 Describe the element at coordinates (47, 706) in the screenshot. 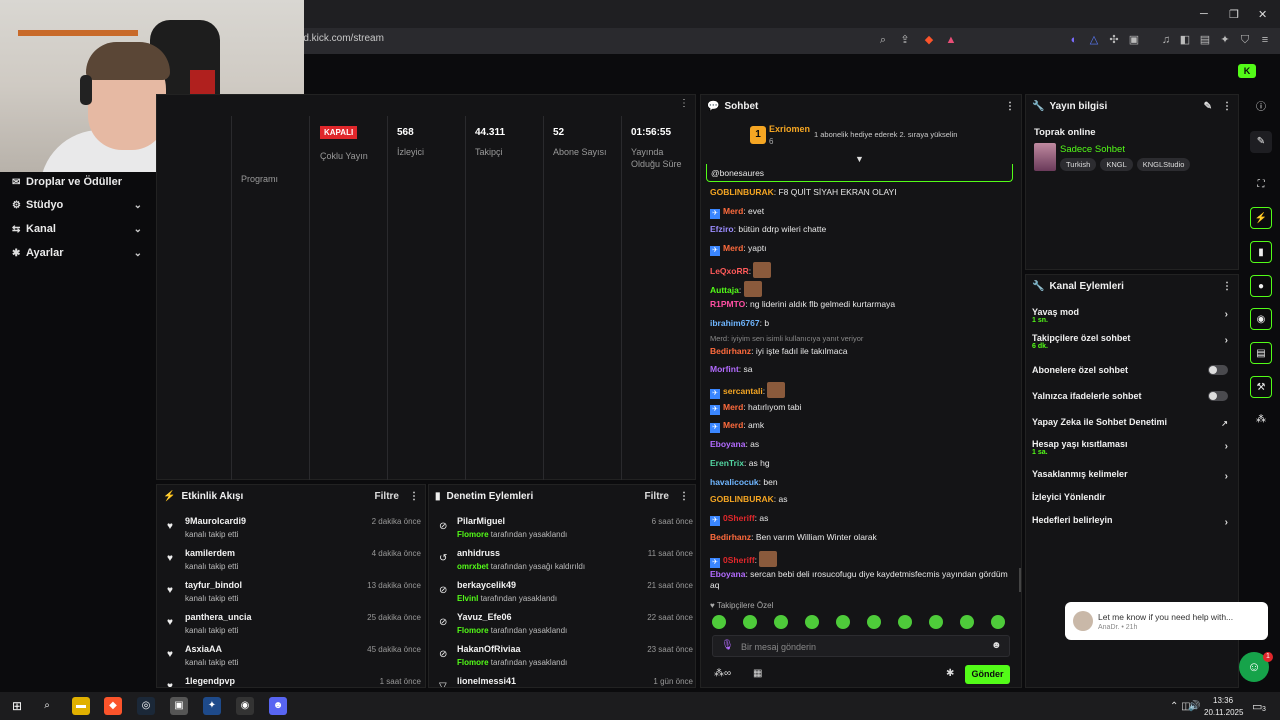

I see `search-icon: ⌕` at that location.